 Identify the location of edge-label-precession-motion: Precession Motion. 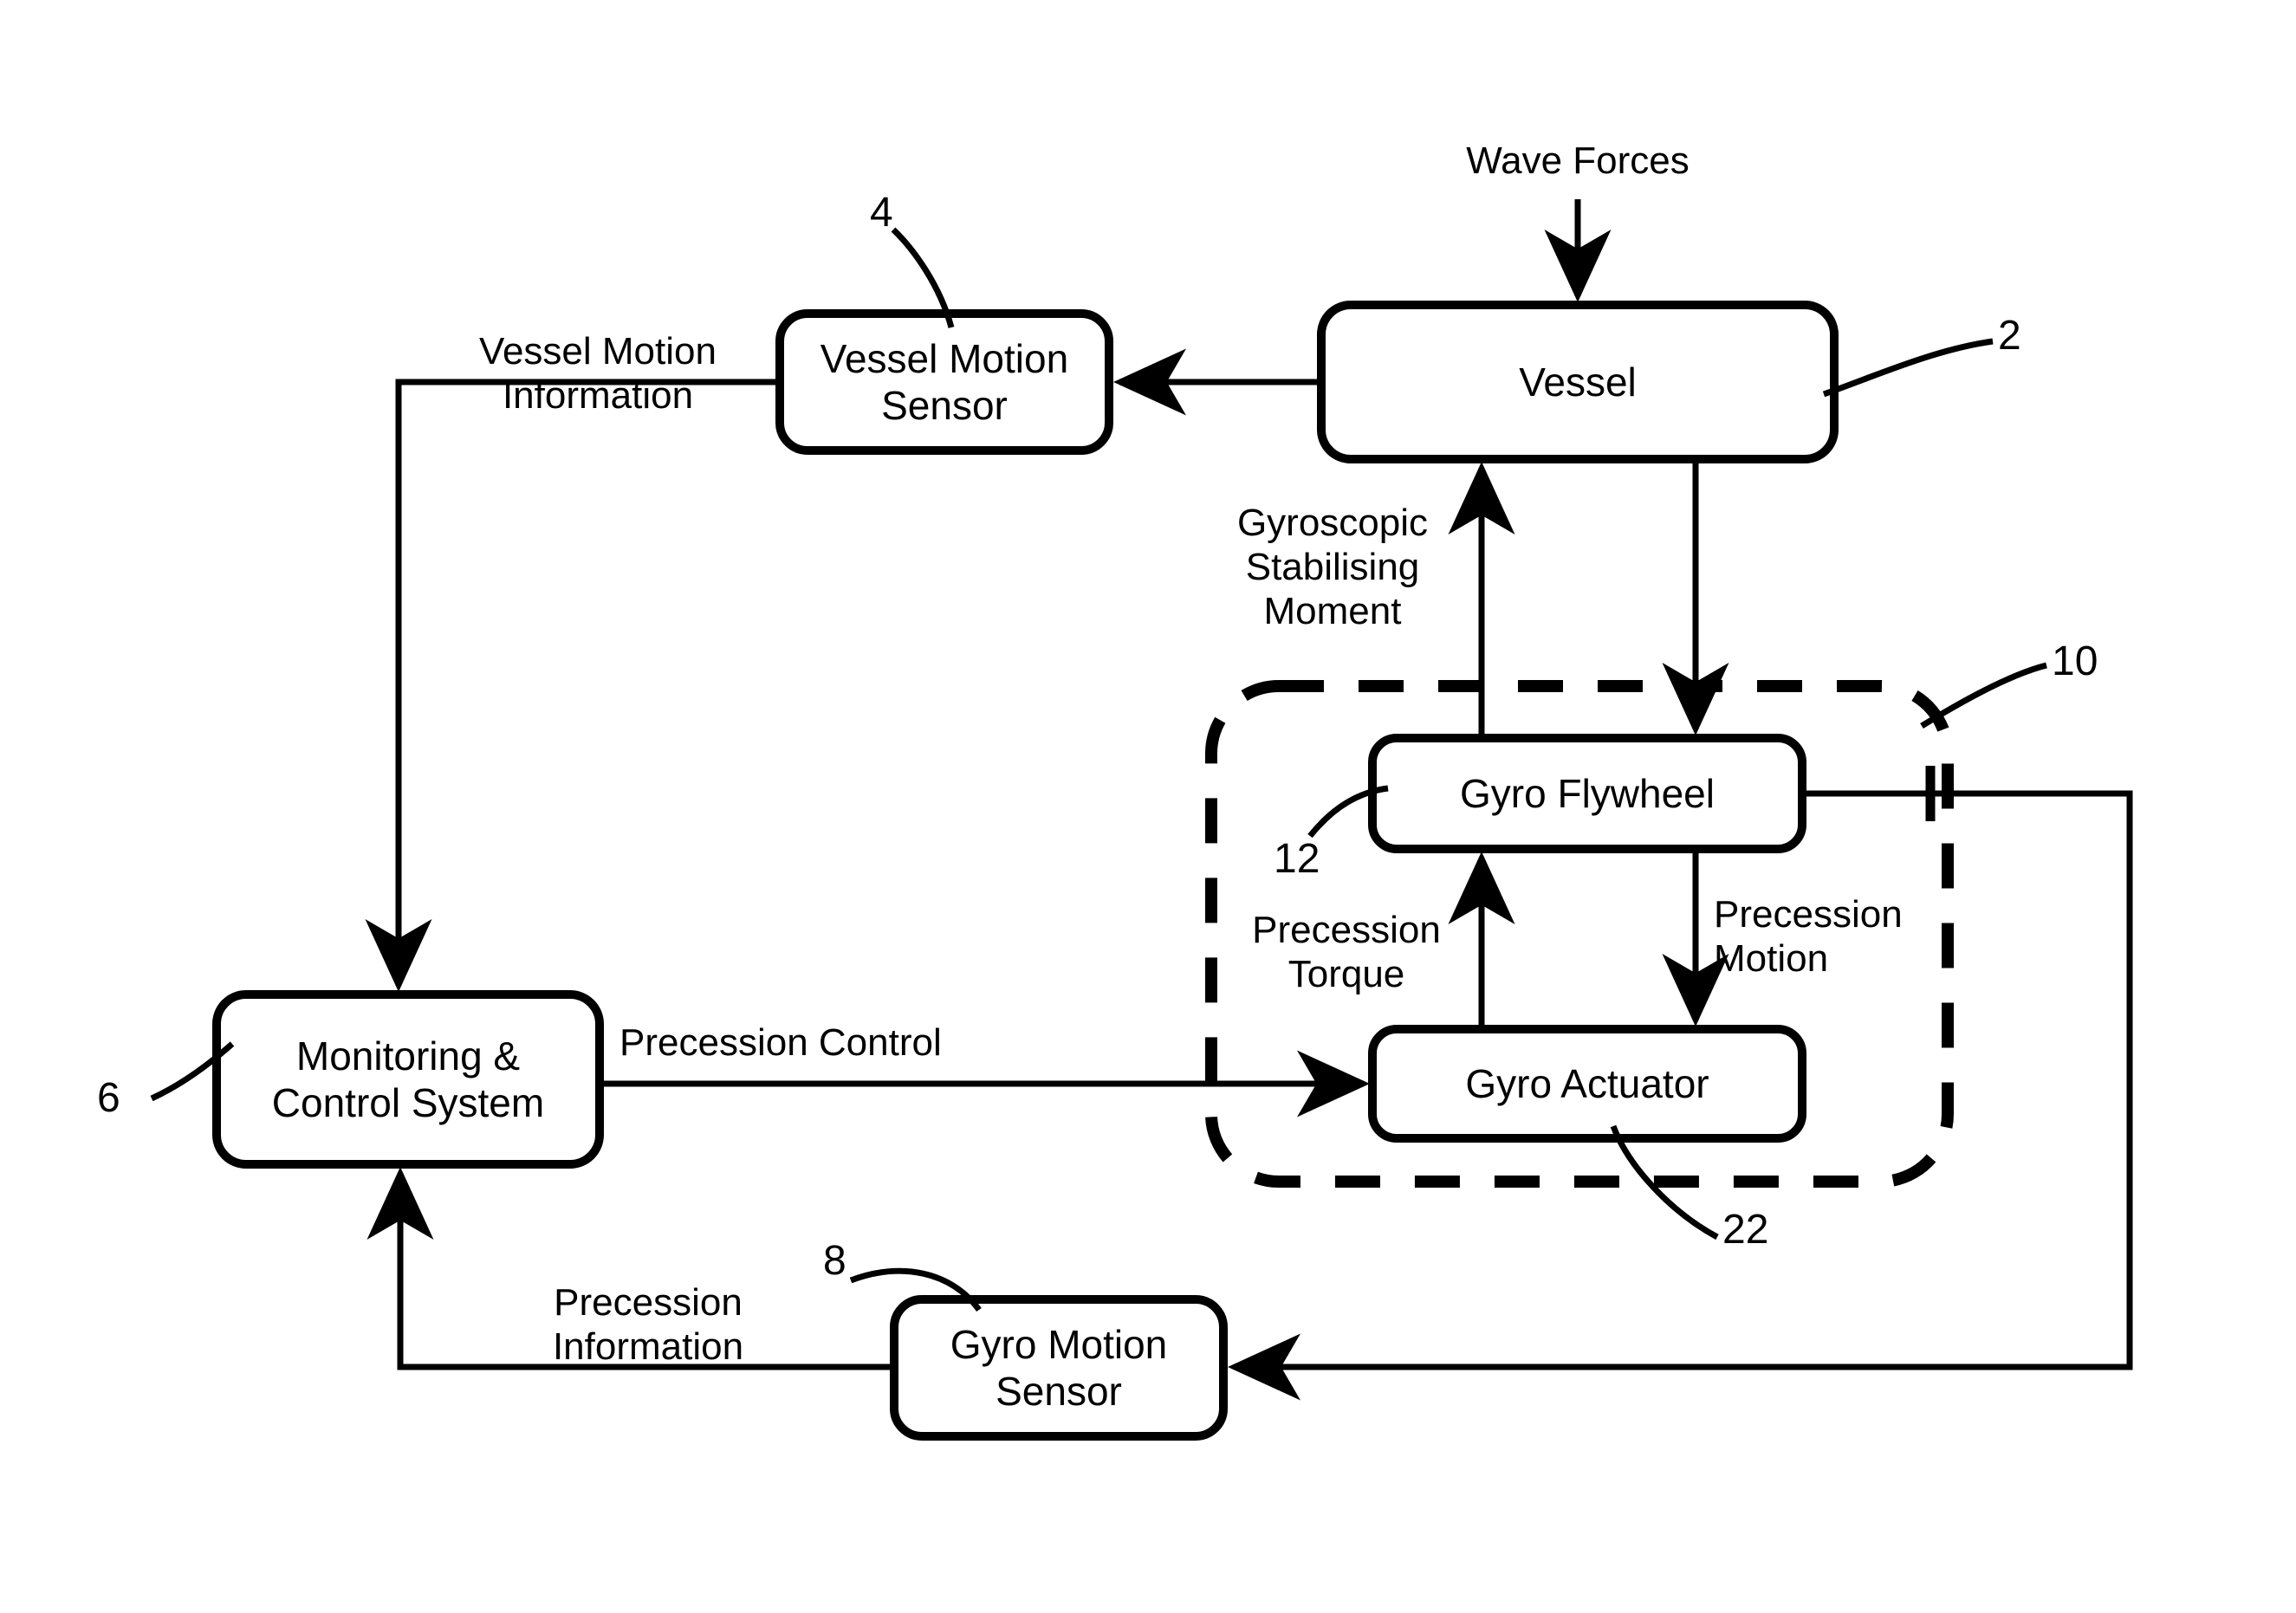
(1808, 937).